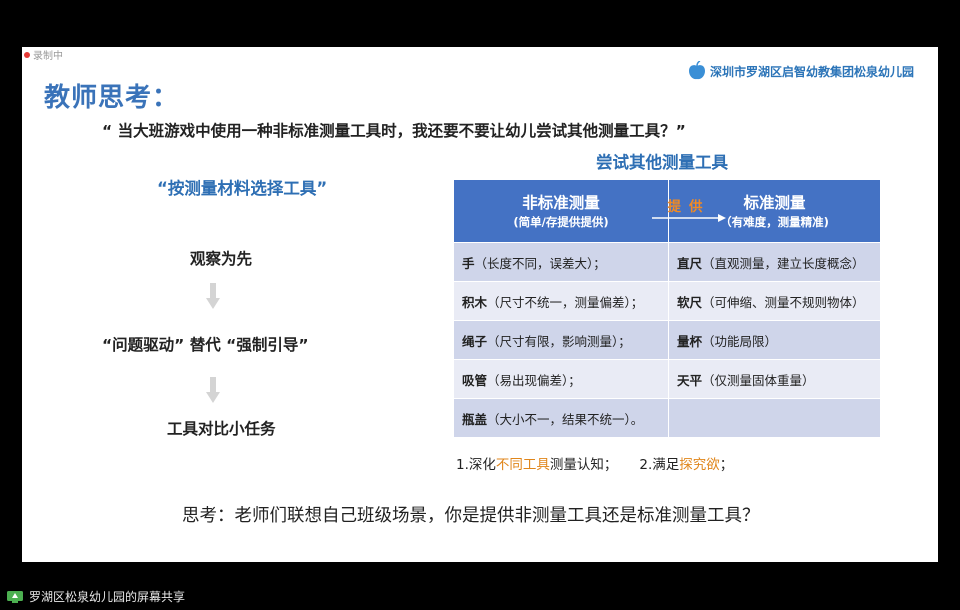 The height and width of the screenshot is (610, 960). Describe the element at coordinates (696, 70) in the screenshot. I see `apple-logo-icon` at that location.